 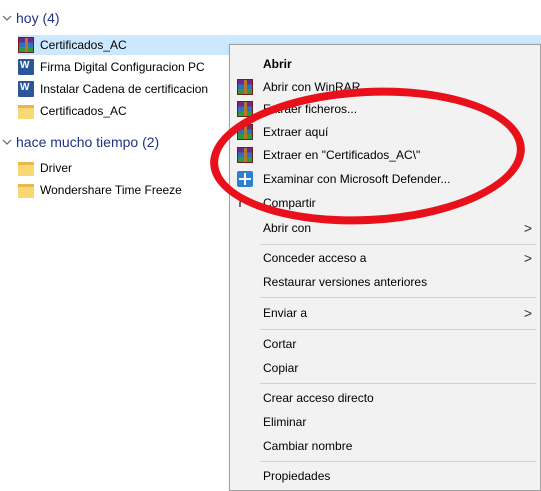 I want to click on menu-item-abrir-con-winrar: Abrir con WinRAR, so click(x=385, y=87).